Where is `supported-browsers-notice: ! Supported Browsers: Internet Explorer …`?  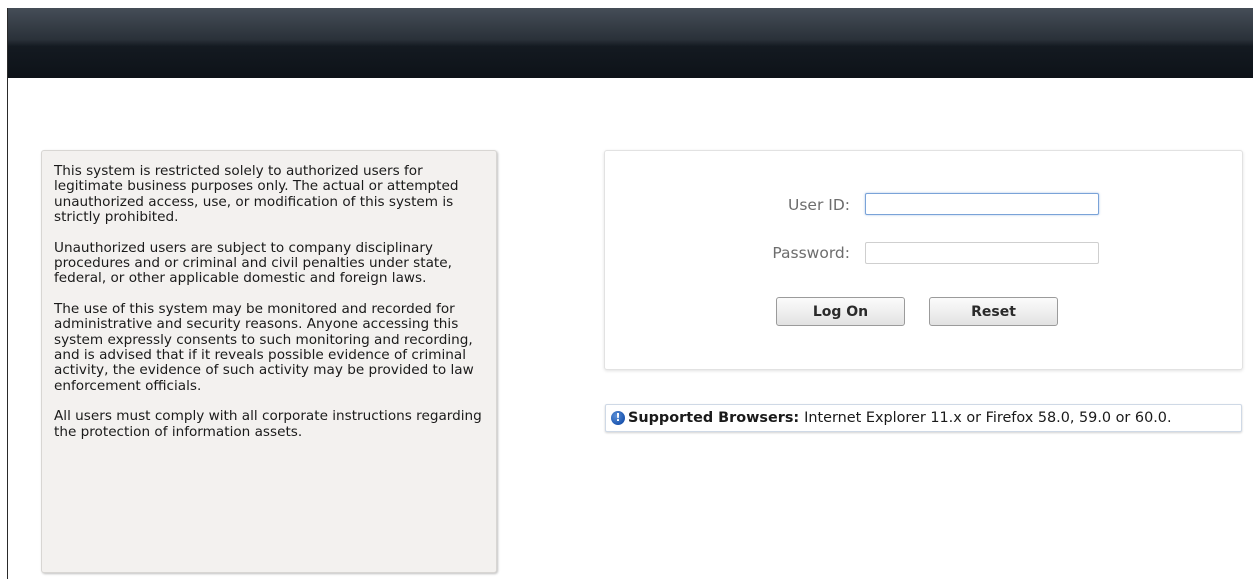 supported-browsers-notice: ! Supported Browsers: Internet Explorer … is located at coordinates (923, 418).